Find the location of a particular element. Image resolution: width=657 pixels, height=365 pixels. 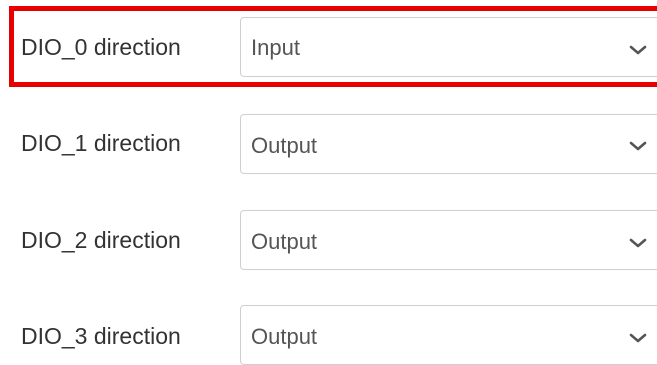

dio-0-direction-value: Input is located at coordinates (275, 47).